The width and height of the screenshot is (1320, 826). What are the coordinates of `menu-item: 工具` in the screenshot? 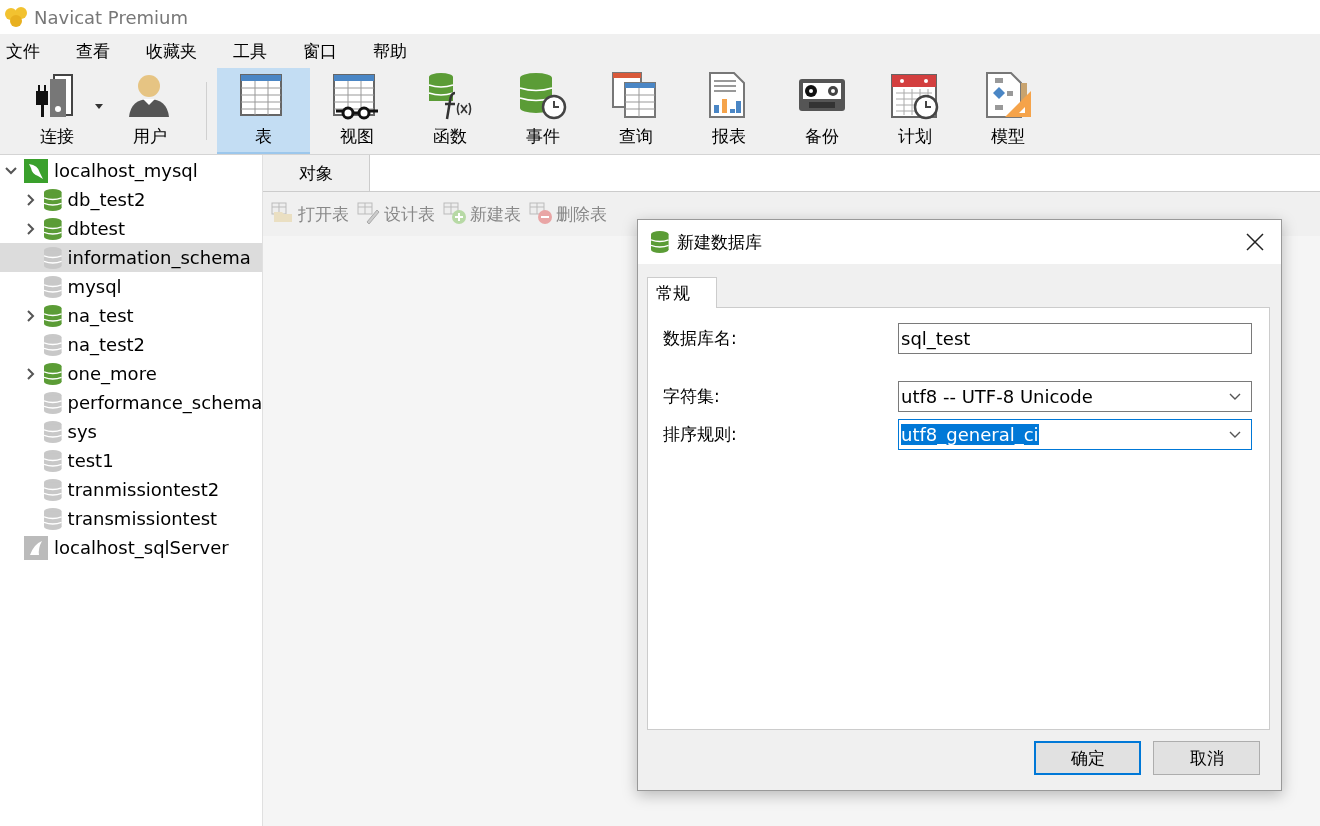 It's located at (250, 51).